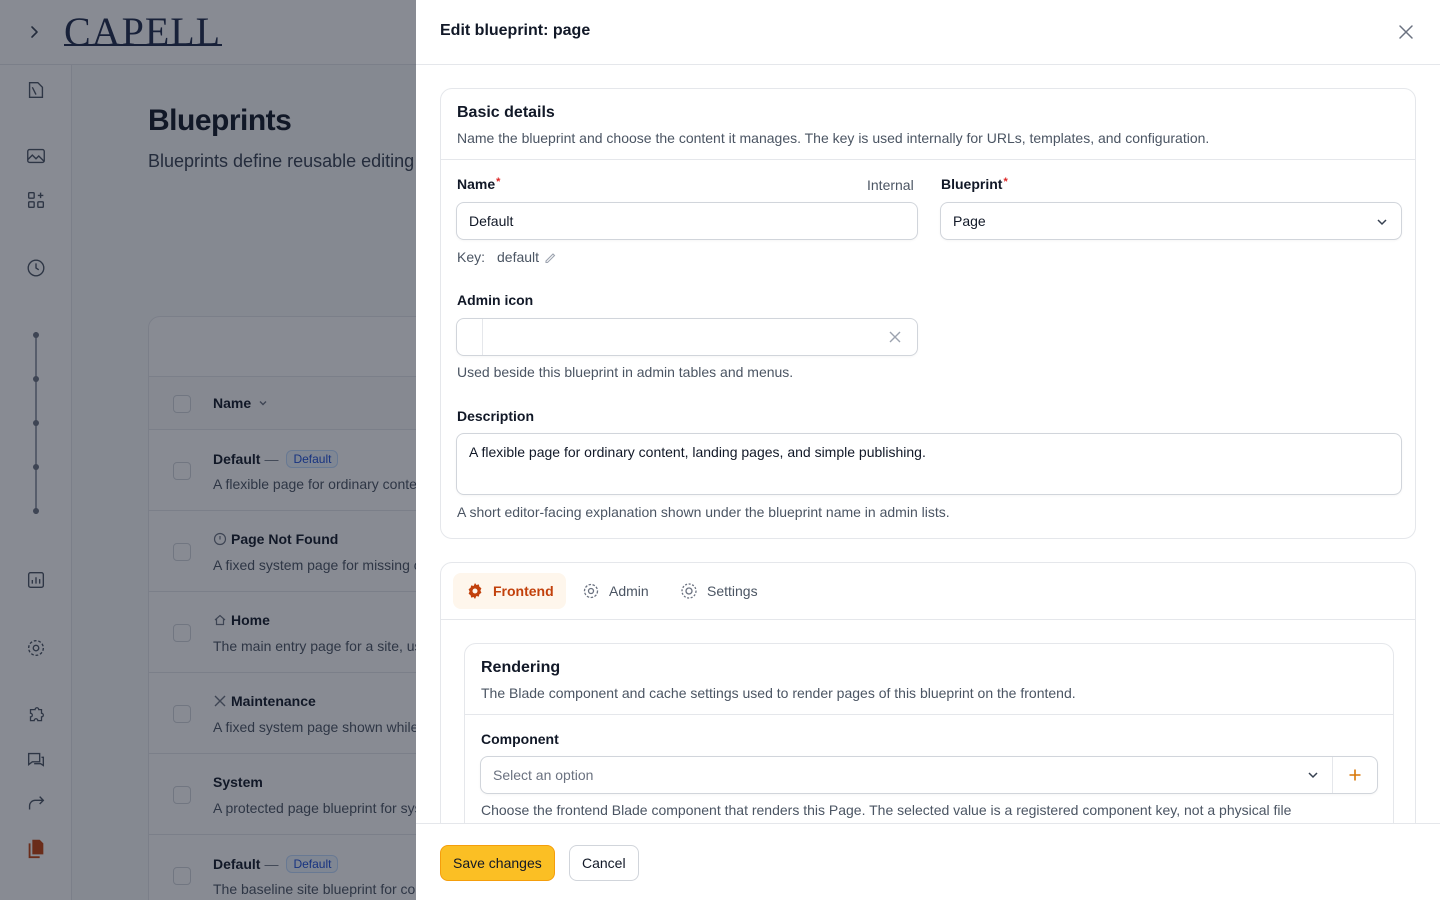  Describe the element at coordinates (471, 257) in the screenshot. I see `key-label: Key:` at that location.